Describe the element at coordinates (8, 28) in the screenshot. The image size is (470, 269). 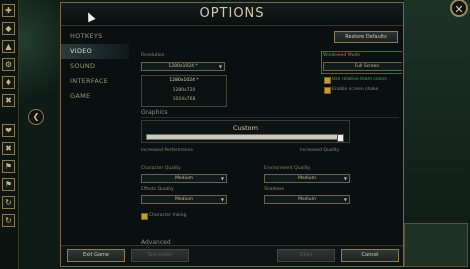
I see `left-toolbar-icon-2: ◆` at that location.